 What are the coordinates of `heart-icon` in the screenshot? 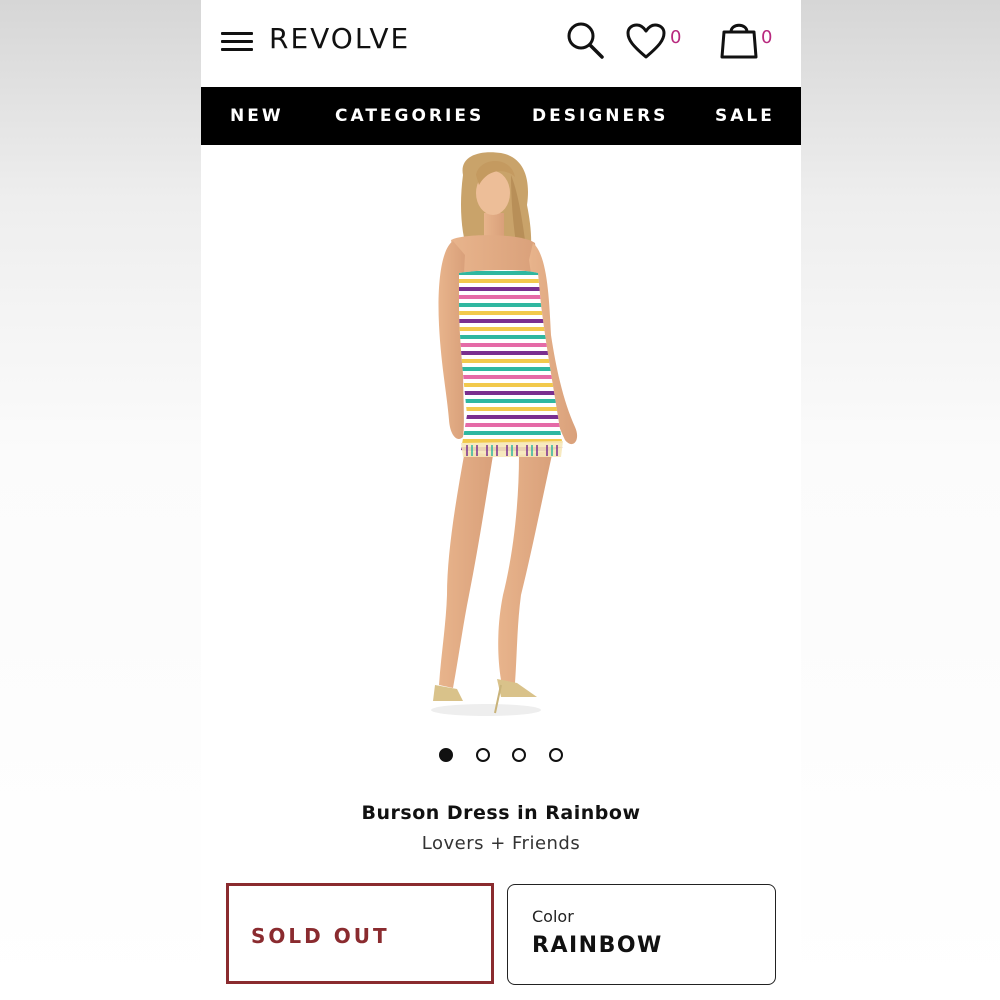 It's located at (646, 41).